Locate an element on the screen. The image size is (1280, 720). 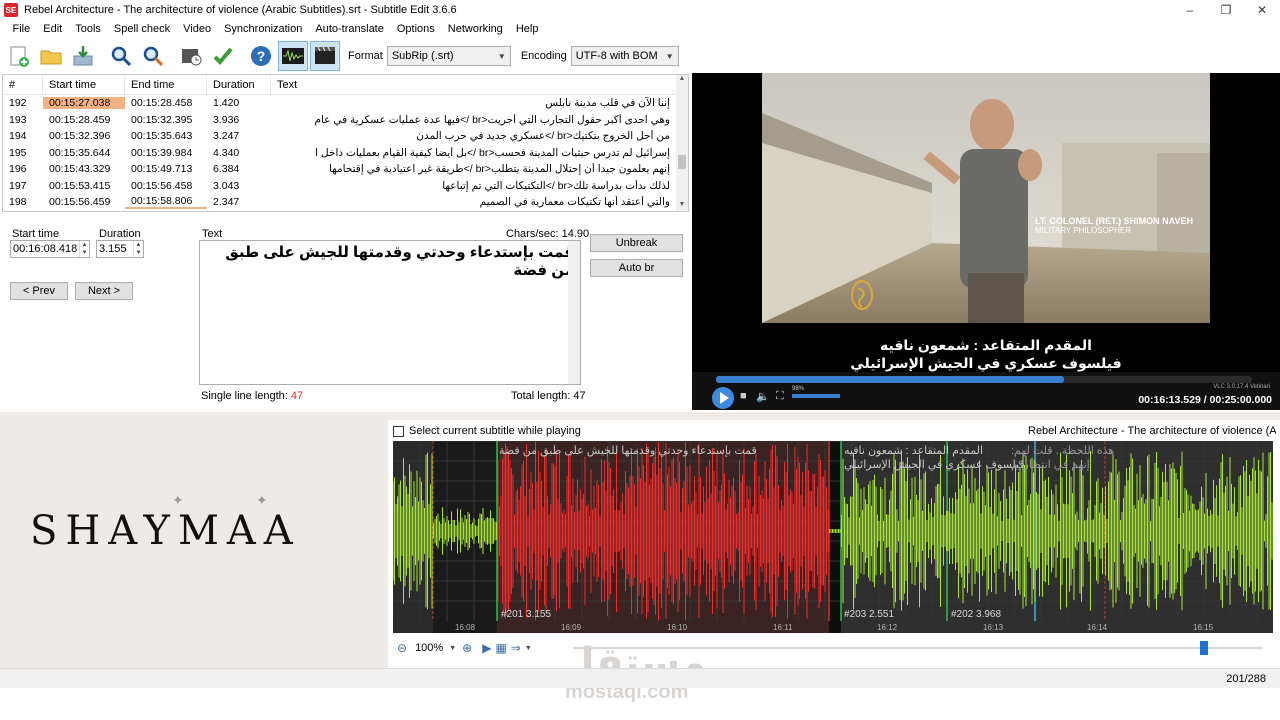
single-line-value: 47 is located at coordinates (297, 396).